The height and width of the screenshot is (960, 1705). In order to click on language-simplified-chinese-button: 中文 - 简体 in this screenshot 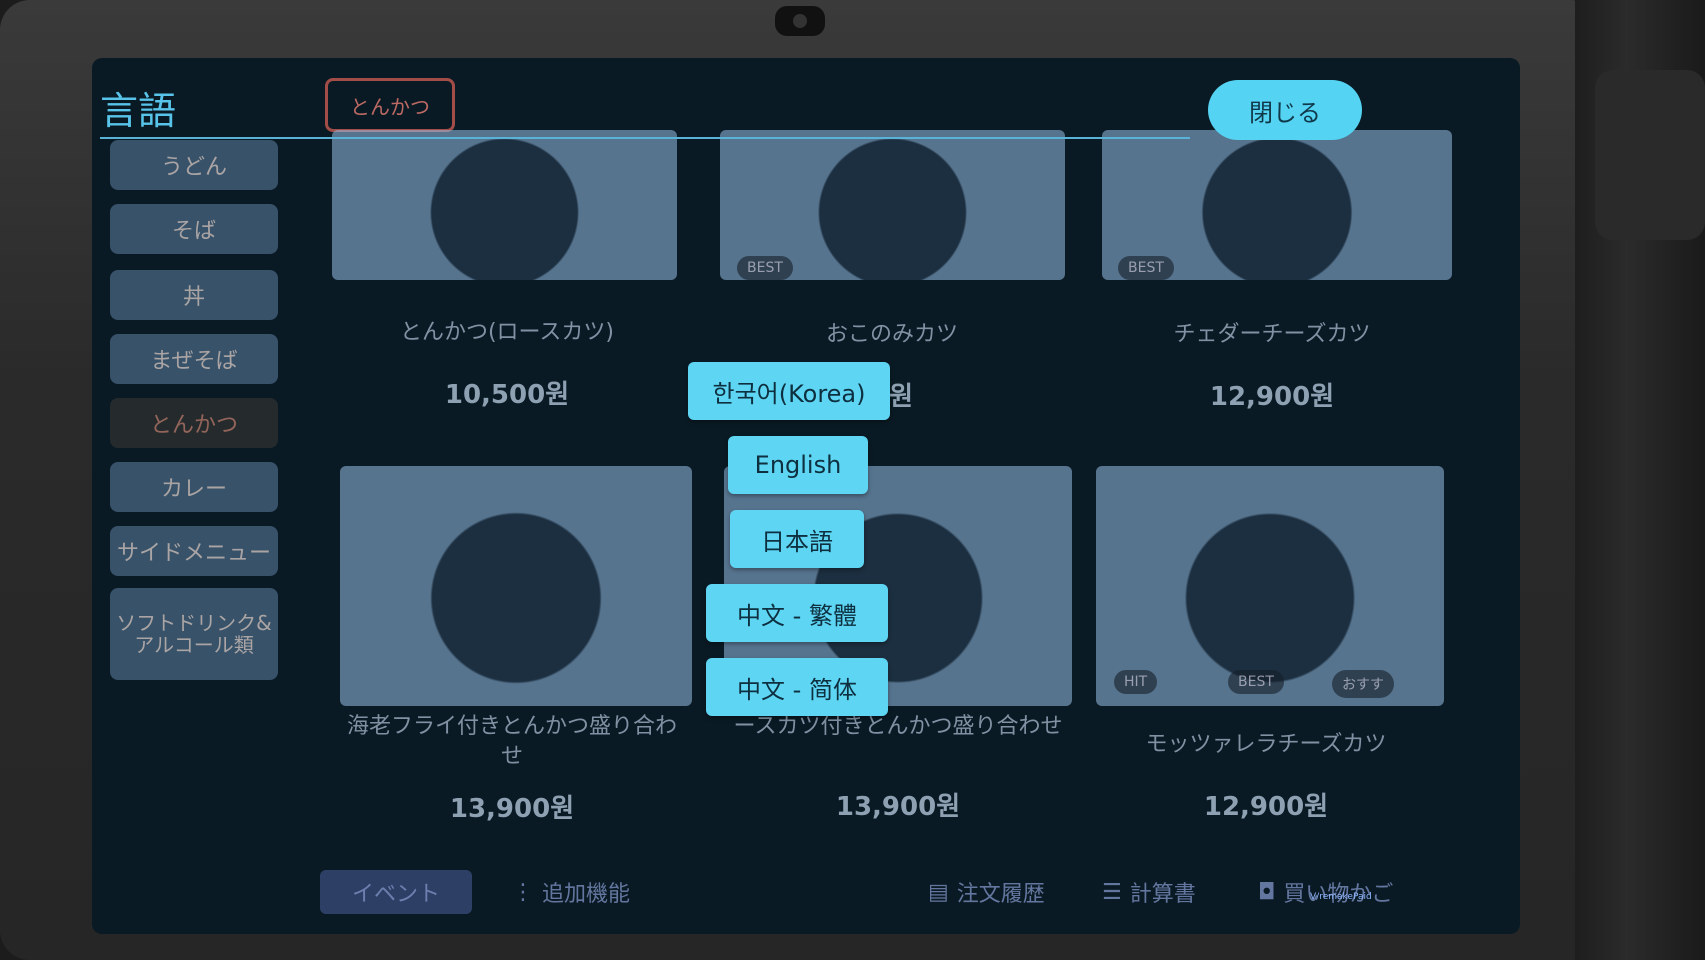, I will do `click(797, 687)`.